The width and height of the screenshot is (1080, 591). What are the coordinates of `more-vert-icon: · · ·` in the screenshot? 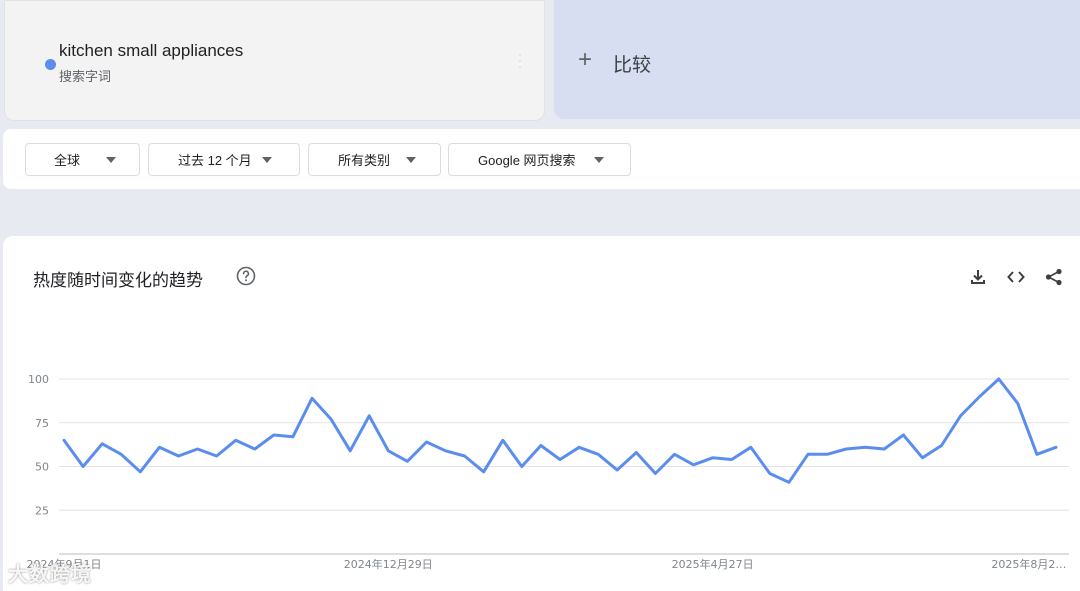 It's located at (520, 62).